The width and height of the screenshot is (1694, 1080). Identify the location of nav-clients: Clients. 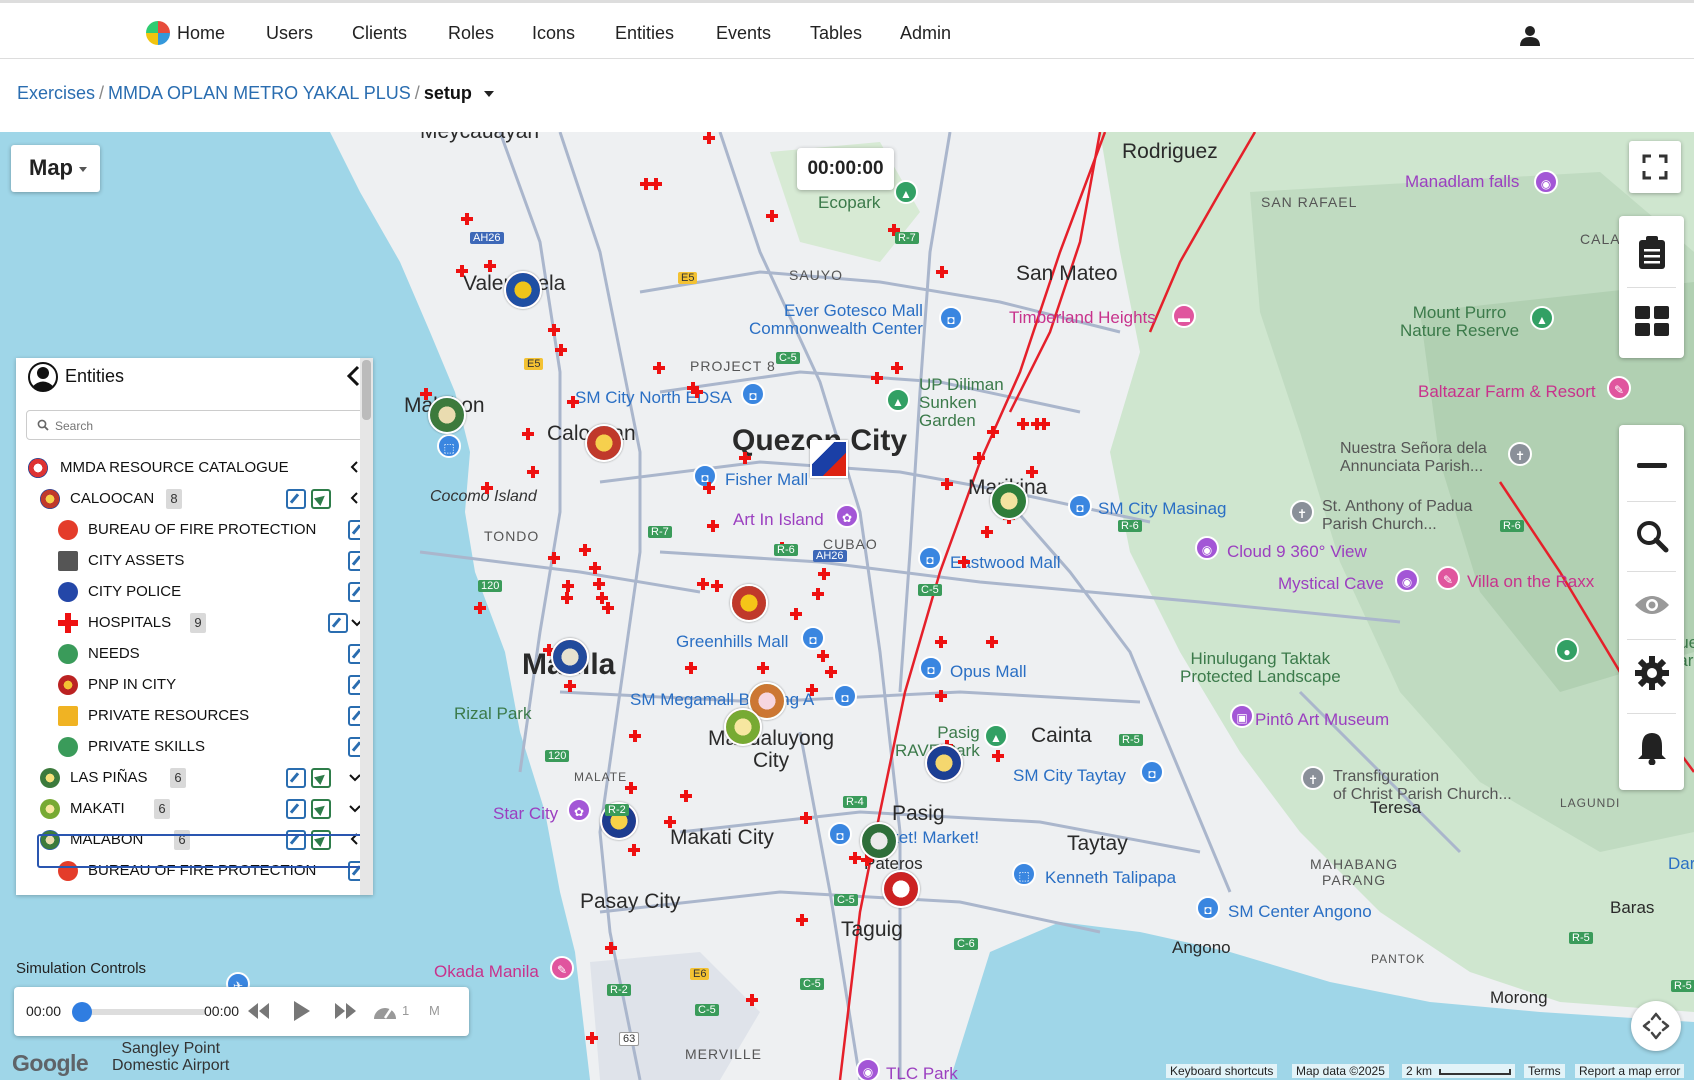
(379, 33).